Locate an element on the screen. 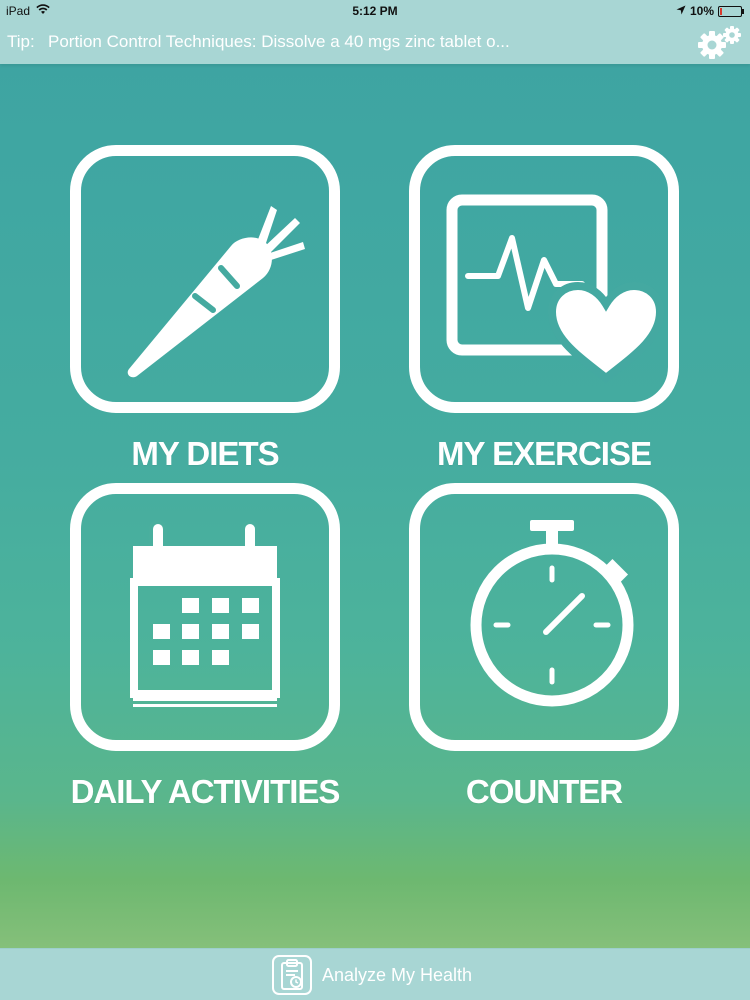 This screenshot has height=1000, width=750. settings-button is located at coordinates (721, 42).